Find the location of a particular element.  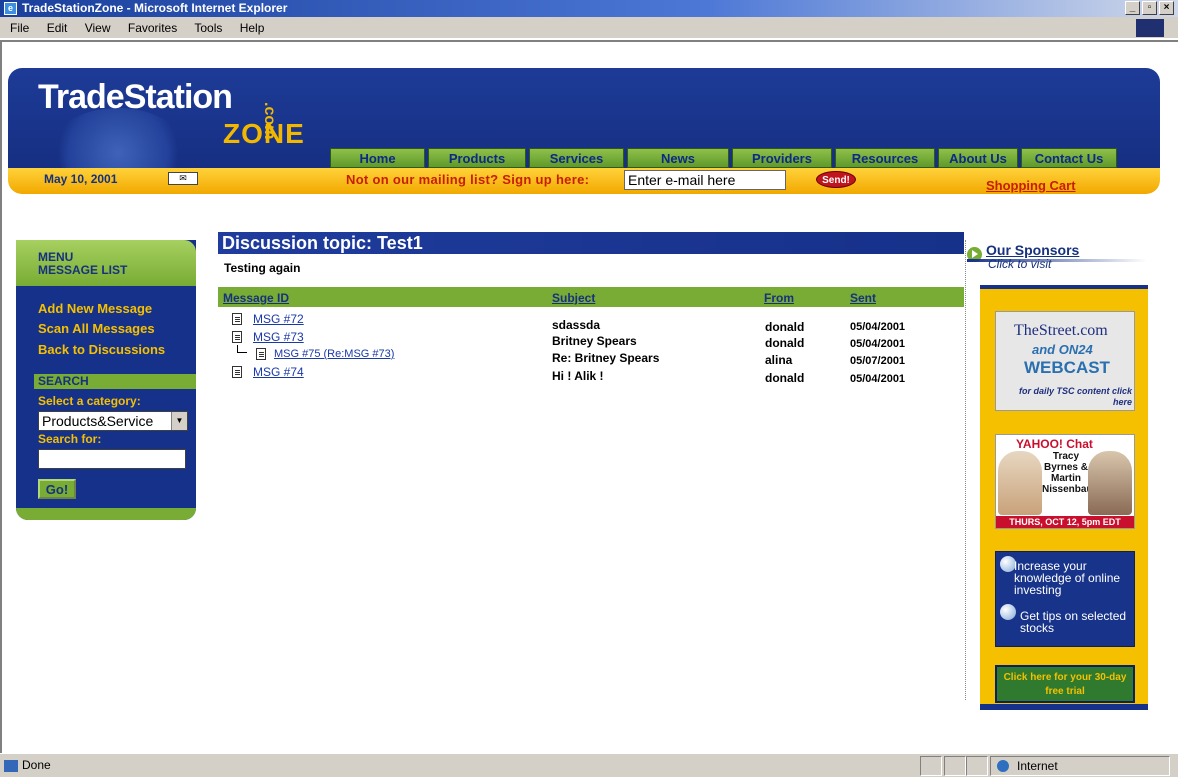

category-value: Products&Service is located at coordinates (98, 421).